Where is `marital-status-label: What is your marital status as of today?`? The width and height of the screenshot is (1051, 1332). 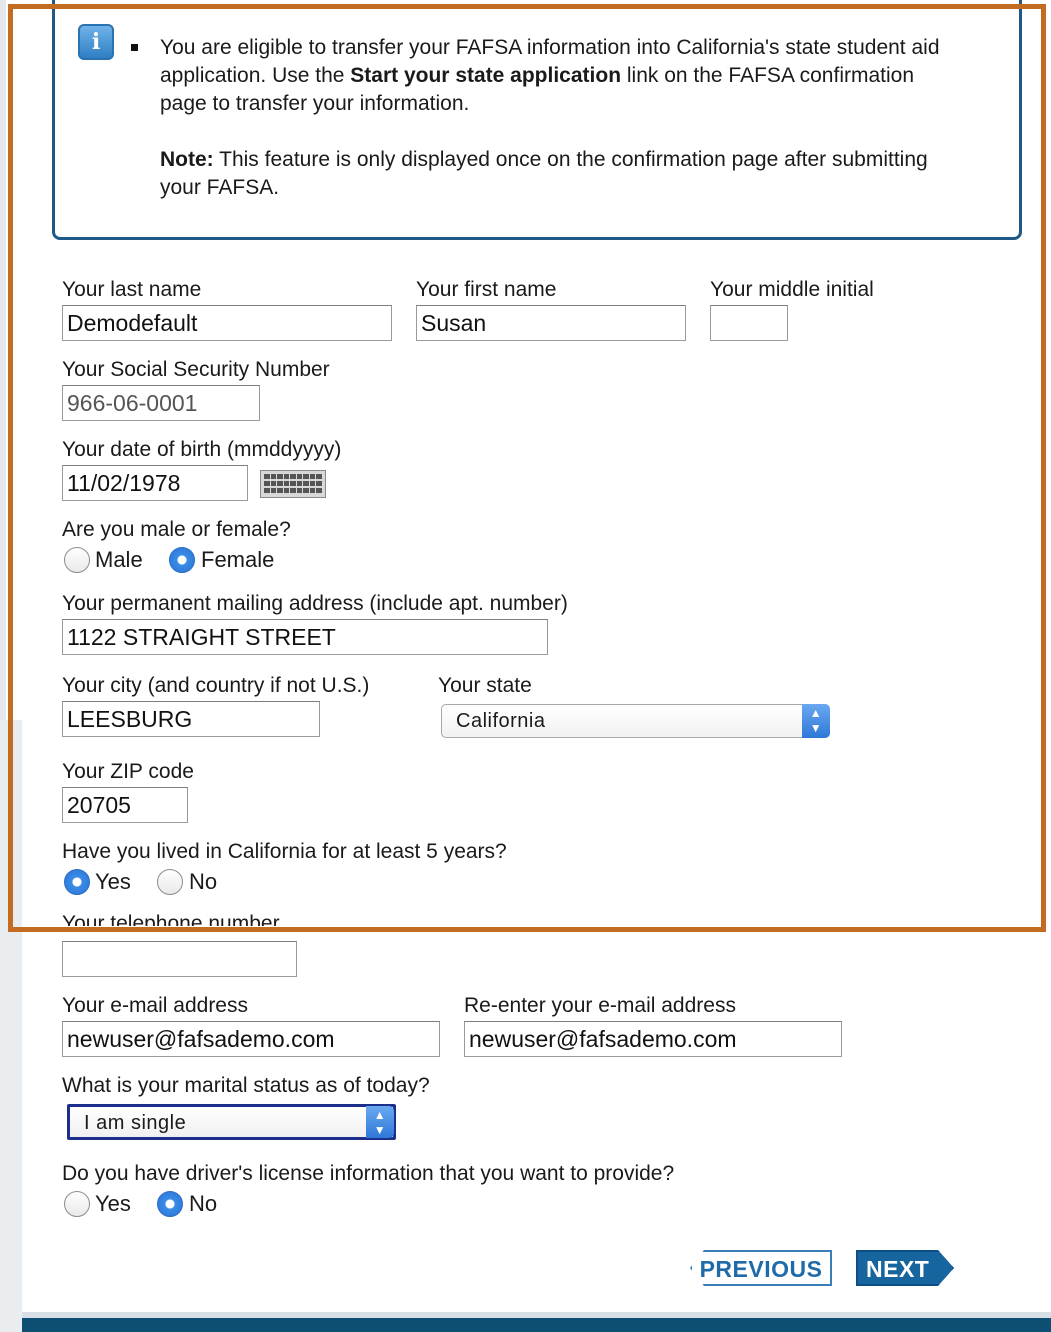
marital-status-label: What is your marital status as of today? is located at coordinates (246, 1085).